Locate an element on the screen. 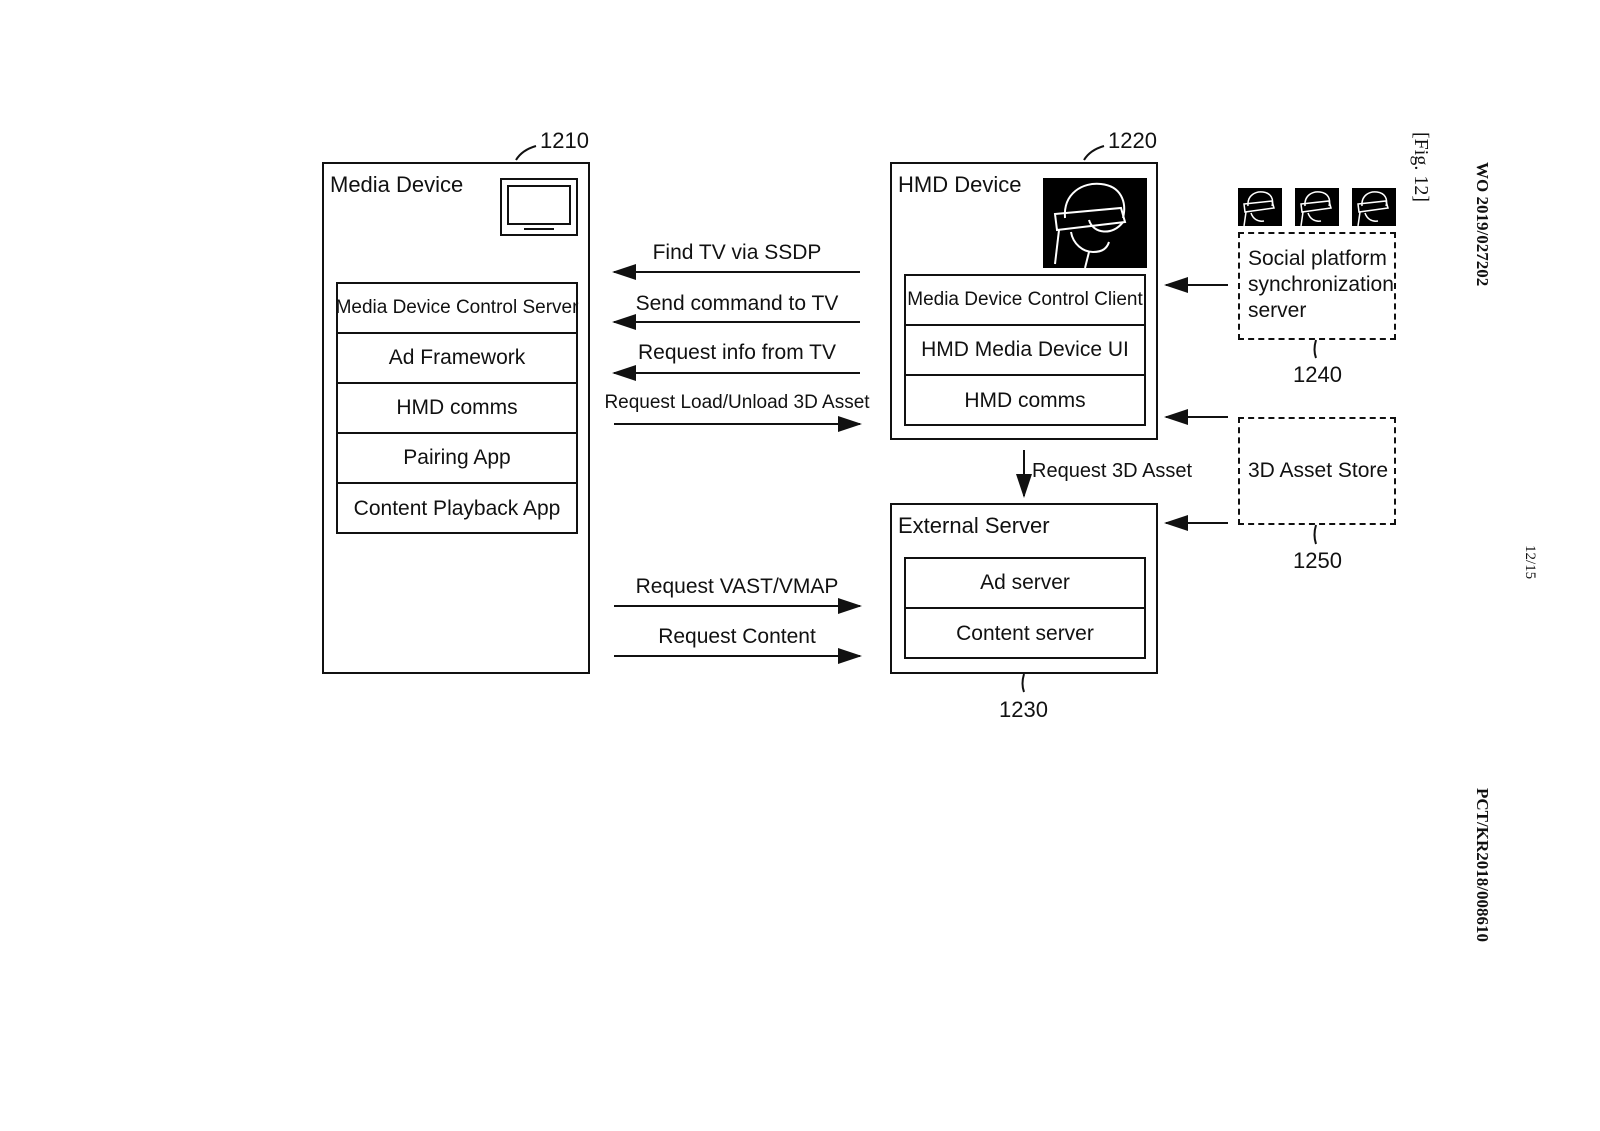 This screenshot has width=1600, height=1131. asset-store-title: 3D Asset Store is located at coordinates (1318, 470).